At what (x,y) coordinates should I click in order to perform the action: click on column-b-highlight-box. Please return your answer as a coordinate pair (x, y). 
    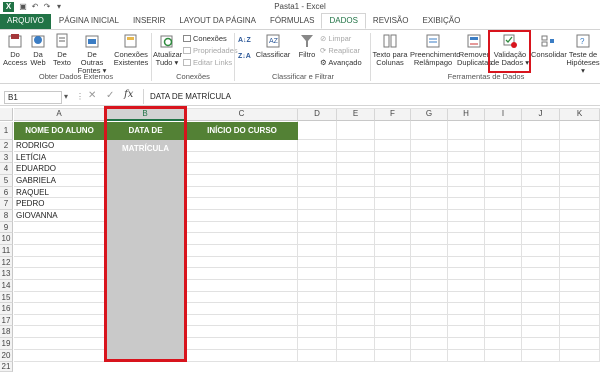
    Looking at the image, I should click on (145, 234).